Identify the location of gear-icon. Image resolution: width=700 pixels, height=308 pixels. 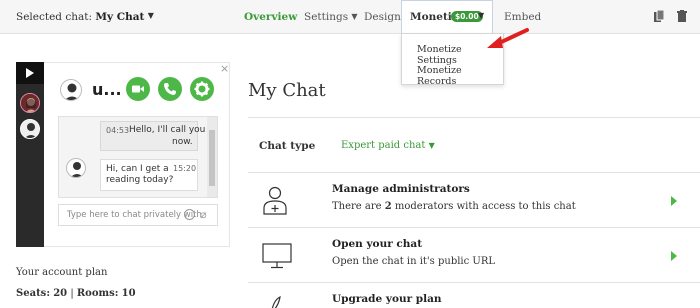
(202, 89).